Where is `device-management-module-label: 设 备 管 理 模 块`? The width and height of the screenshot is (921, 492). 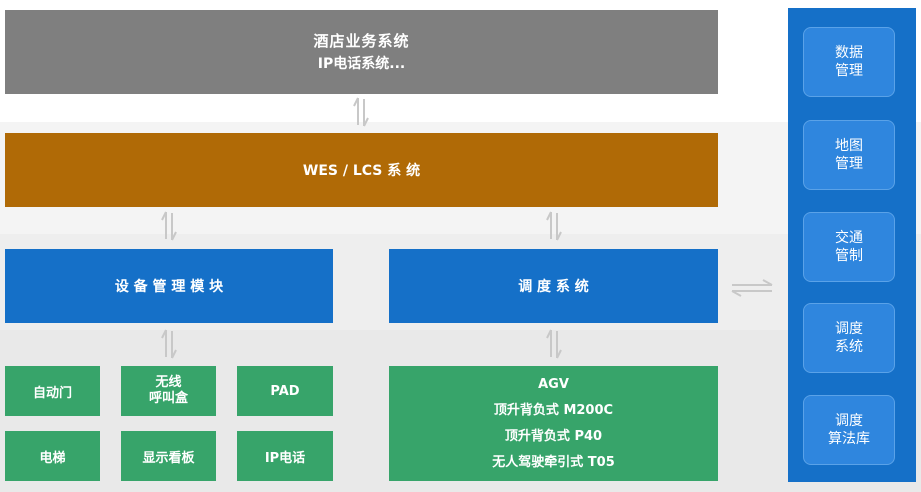
device-management-module-label: 设 备 管 理 模 块 is located at coordinates (169, 287).